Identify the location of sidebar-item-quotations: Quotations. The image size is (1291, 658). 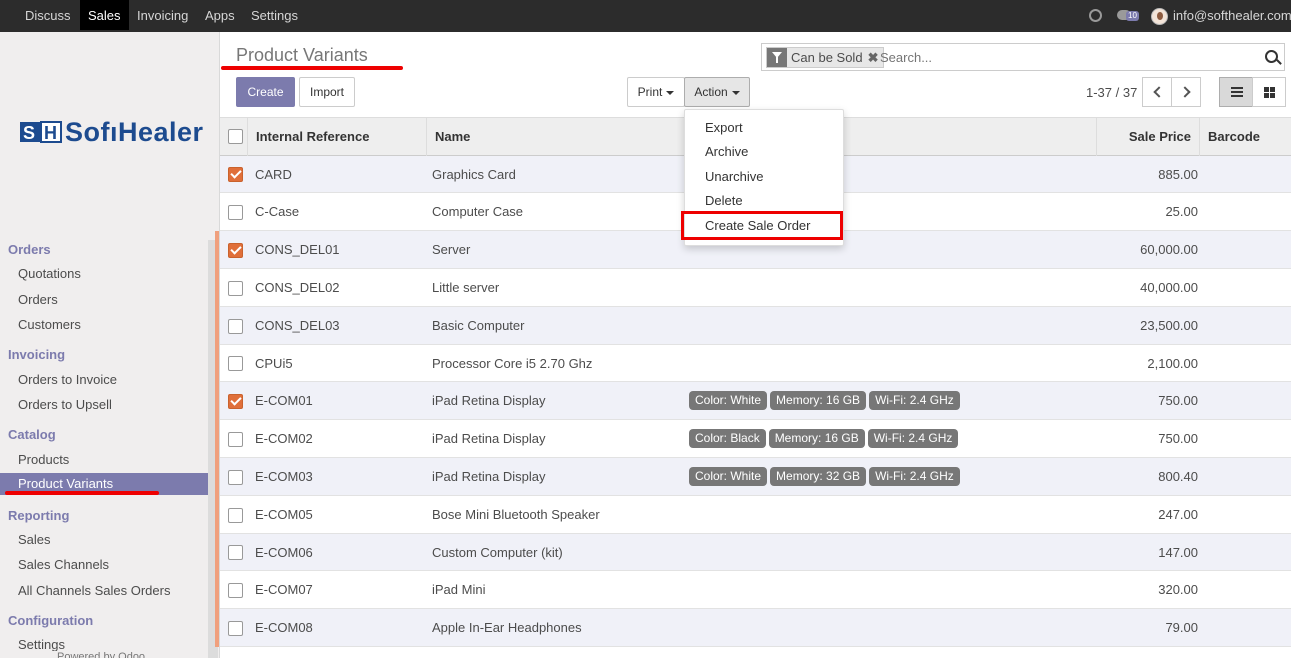
(49, 273).